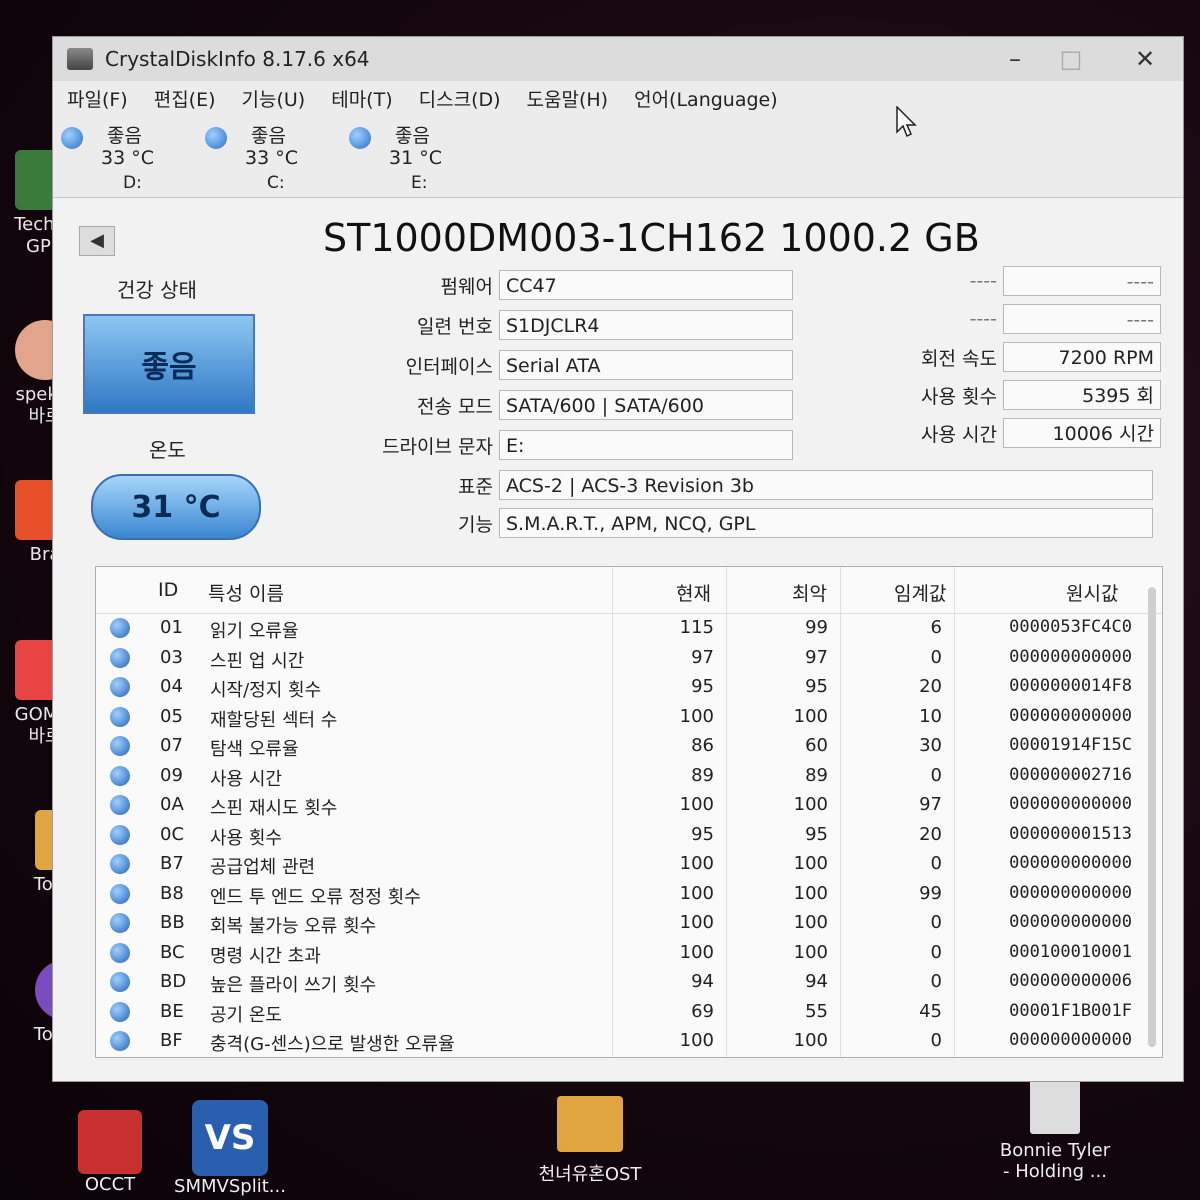  I want to click on temperature-badge: 31 °C, so click(176, 507).